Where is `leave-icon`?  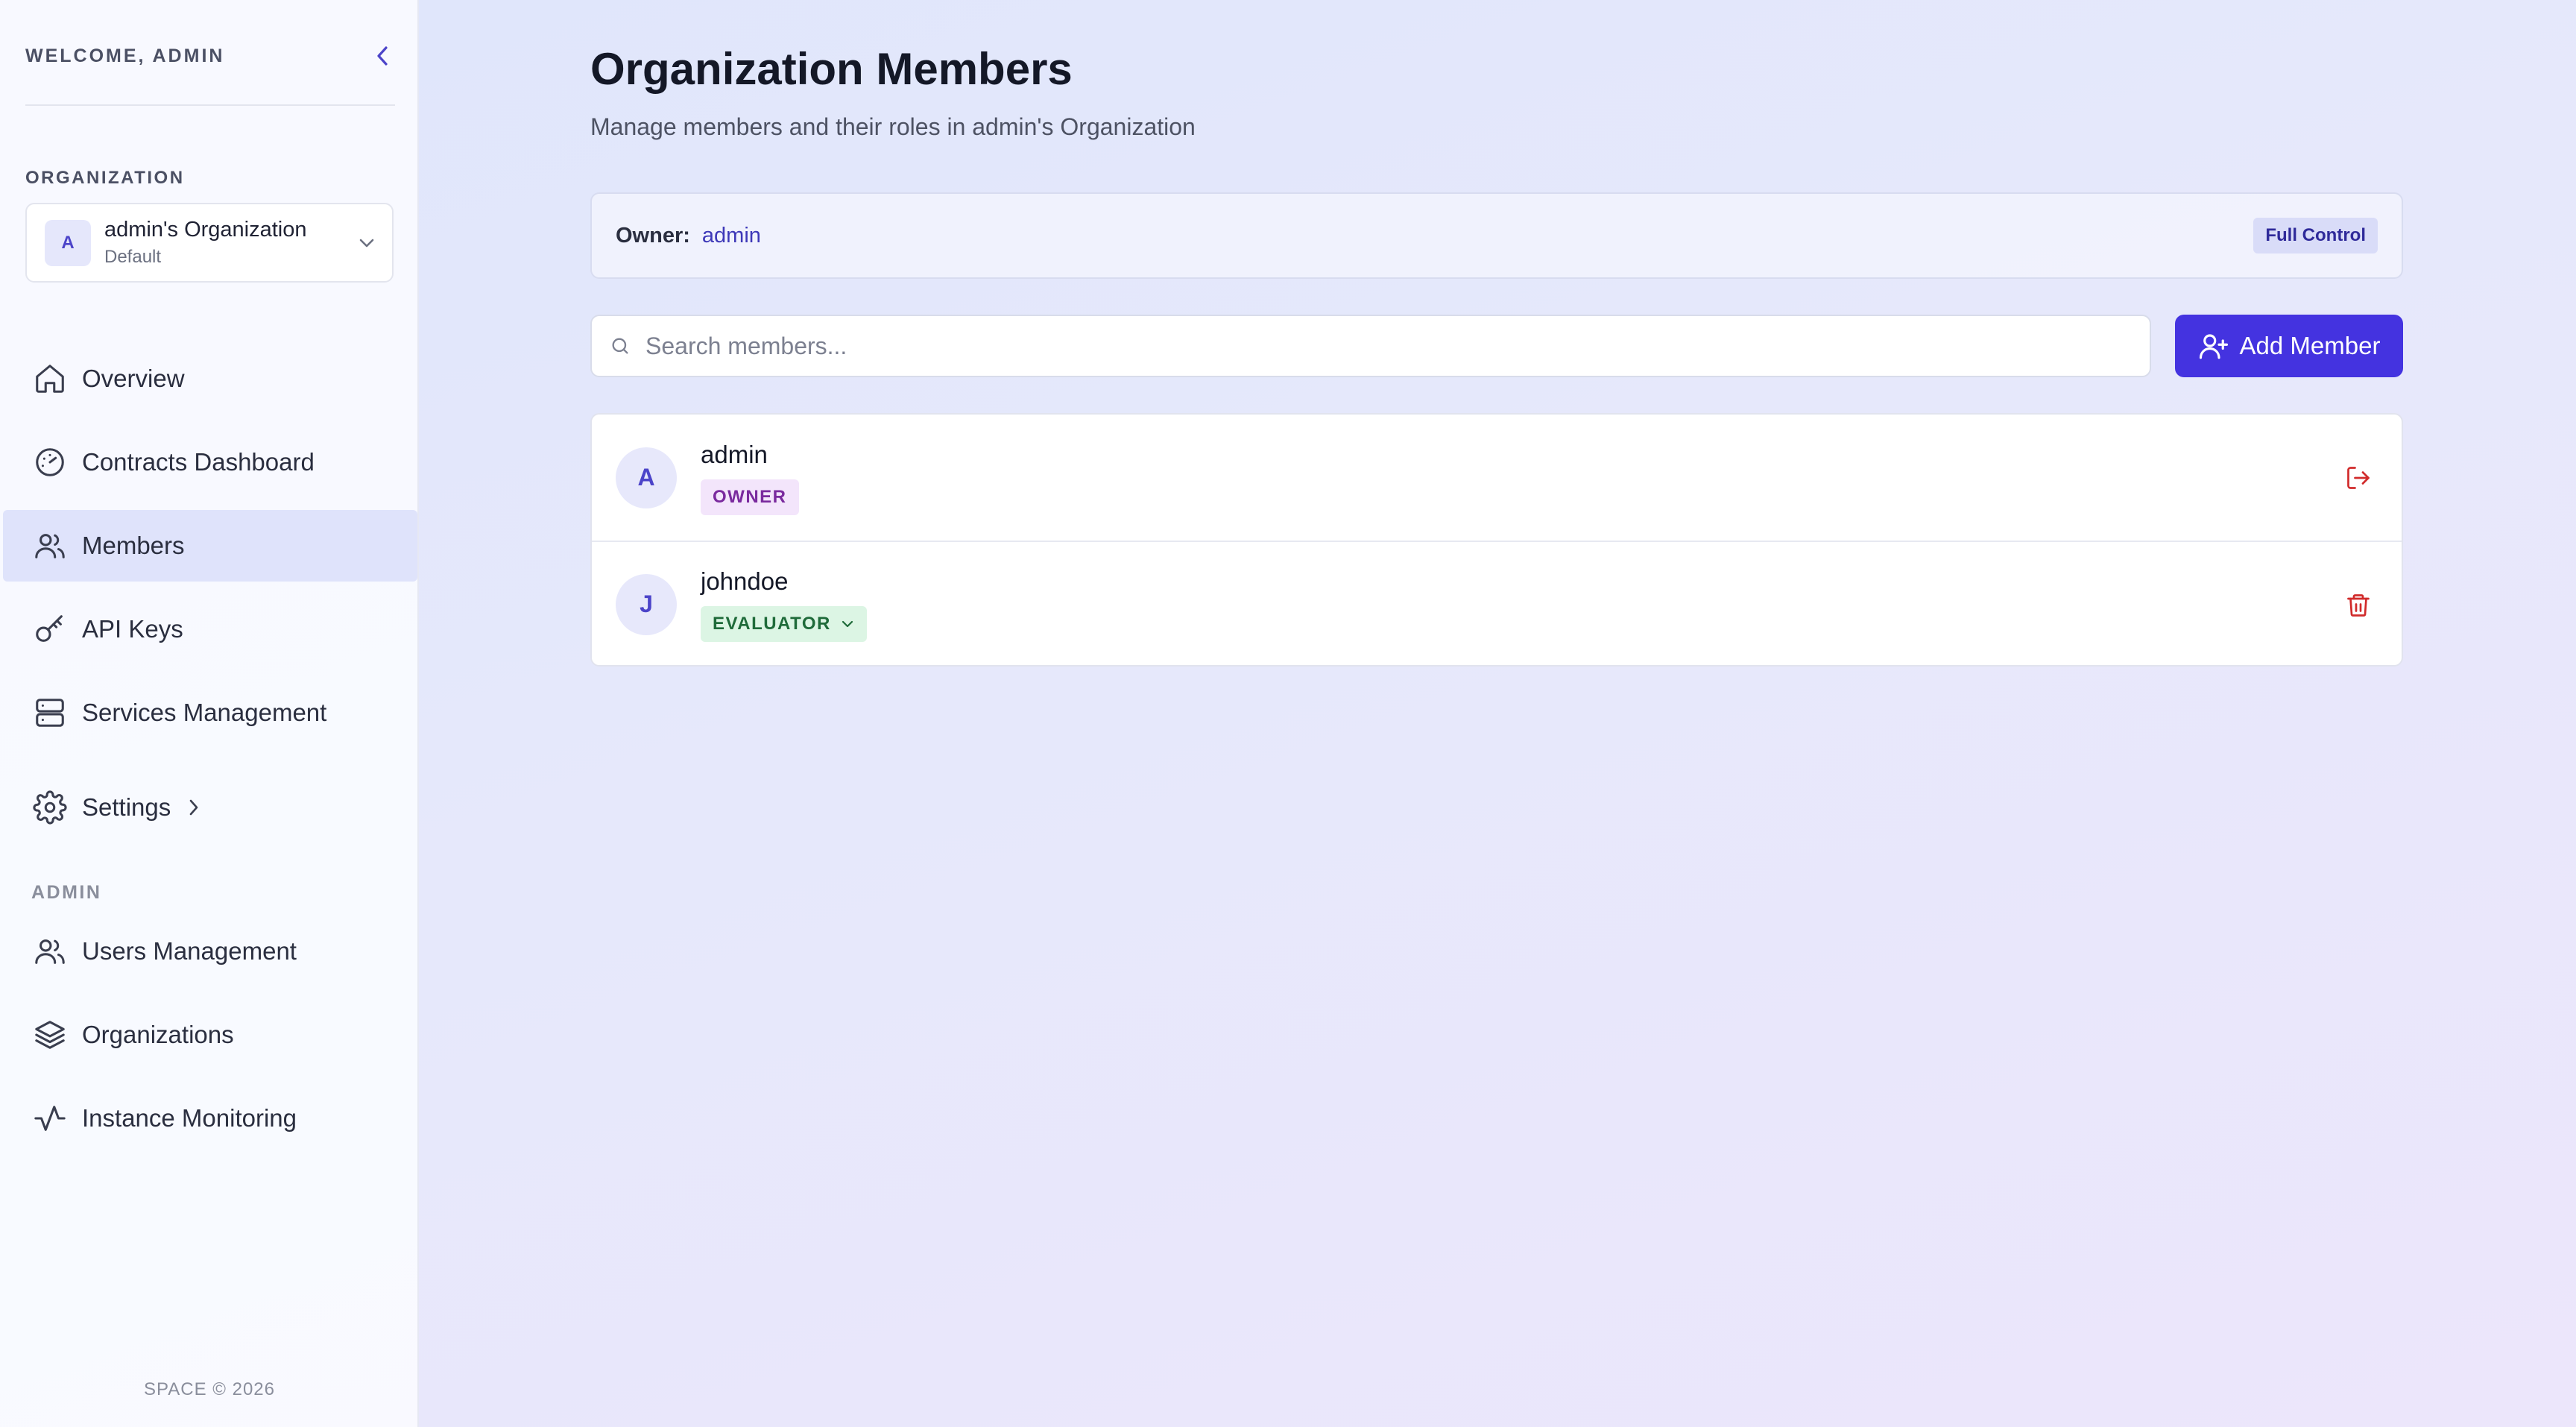
leave-icon is located at coordinates (2358, 478).